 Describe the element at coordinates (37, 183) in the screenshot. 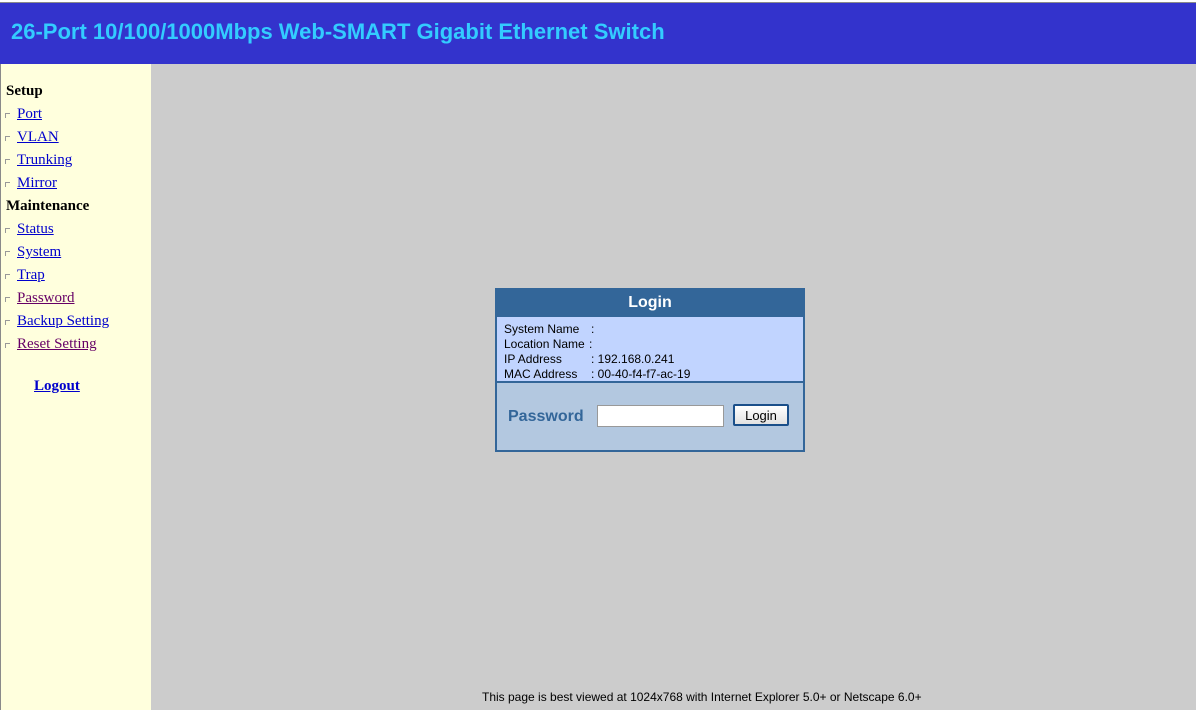

I see `sidebar-link-mirror: Mirror` at that location.